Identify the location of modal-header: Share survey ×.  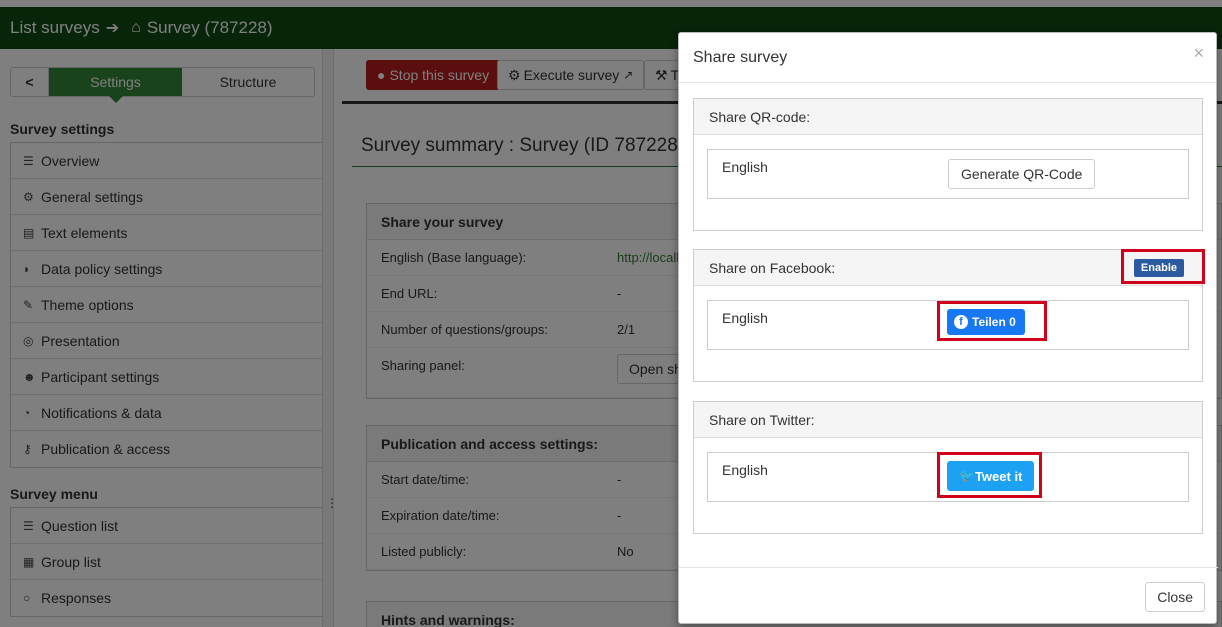
(947, 58).